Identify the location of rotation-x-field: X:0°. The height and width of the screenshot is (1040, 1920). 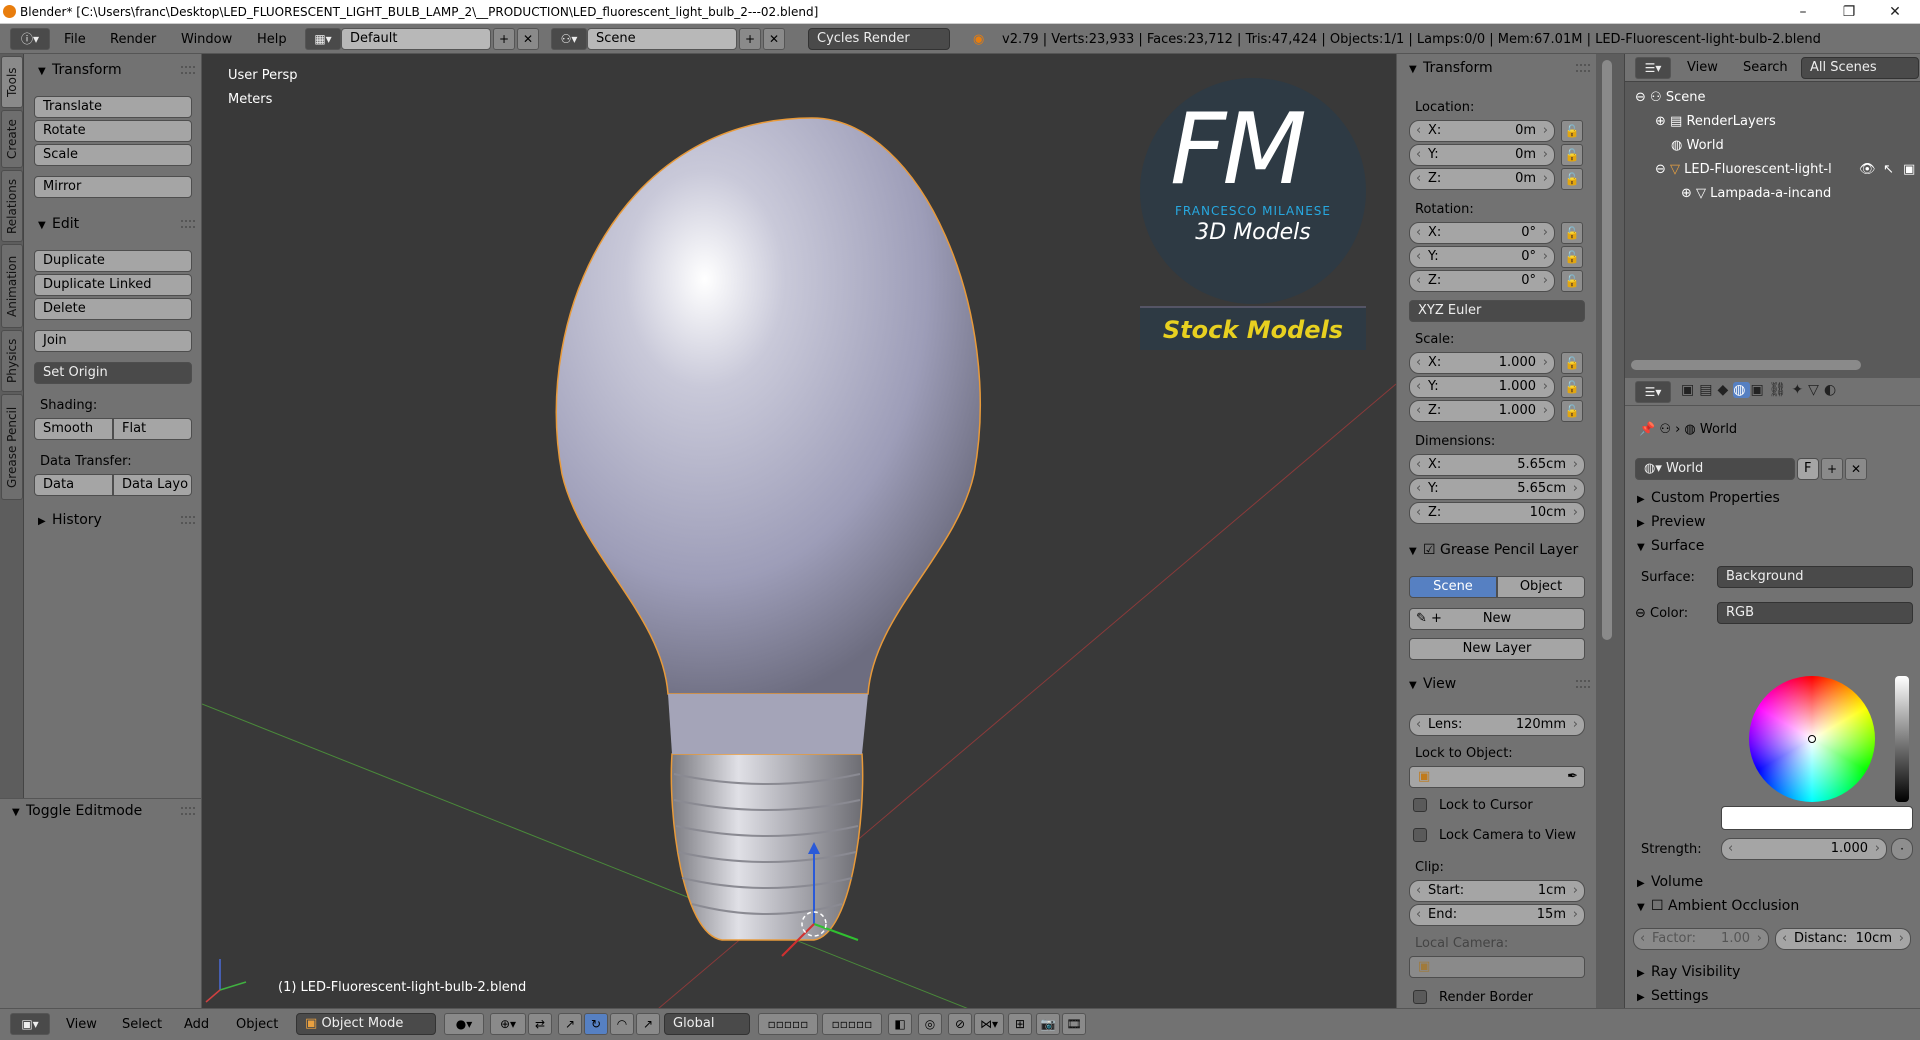
(1482, 233).